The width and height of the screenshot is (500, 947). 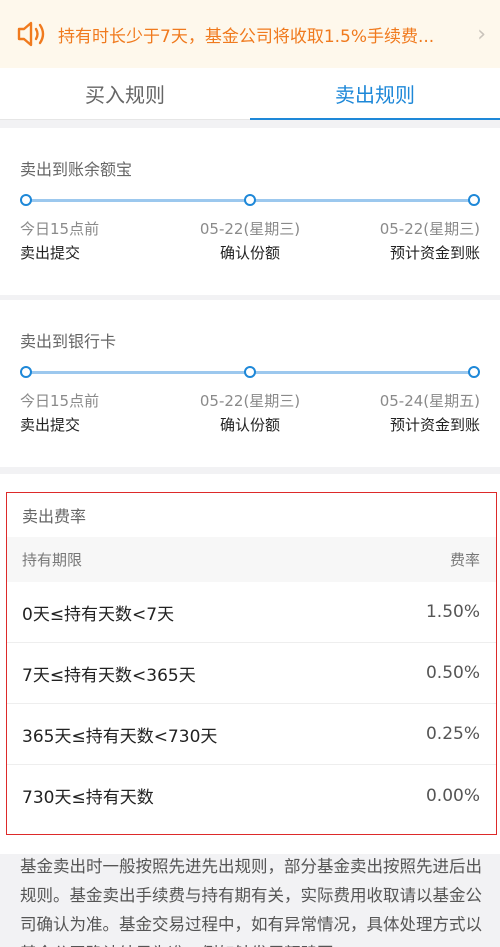 I want to click on tab-bar: 买入规则 卖出规则, so click(x=250, y=94).